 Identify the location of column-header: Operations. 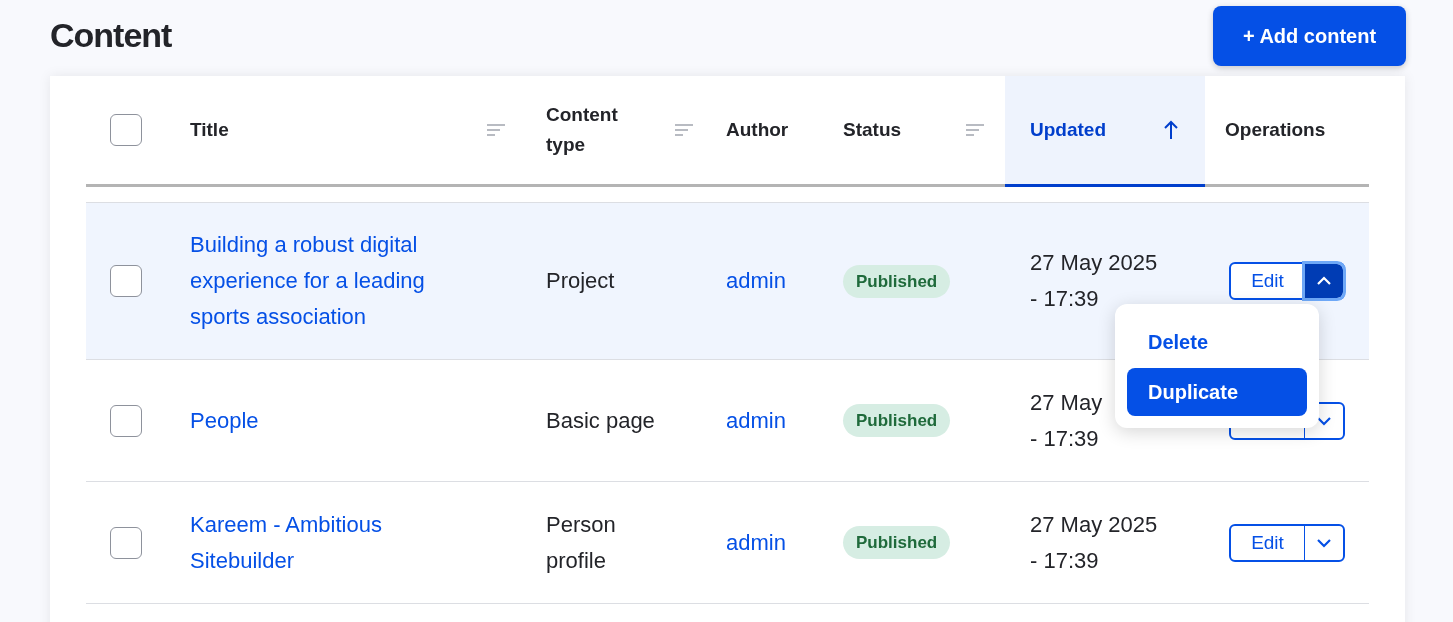
(1275, 130).